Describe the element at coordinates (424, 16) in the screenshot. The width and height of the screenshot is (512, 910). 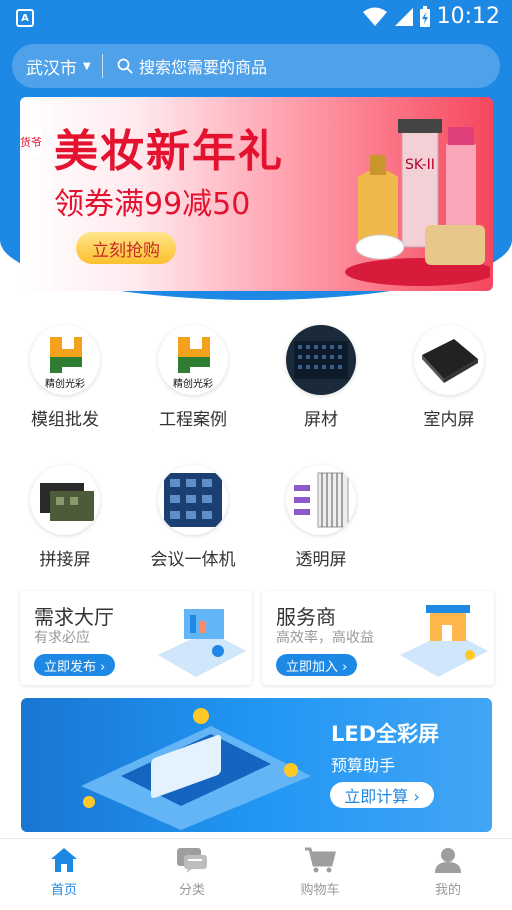
I see `battery-icon` at that location.